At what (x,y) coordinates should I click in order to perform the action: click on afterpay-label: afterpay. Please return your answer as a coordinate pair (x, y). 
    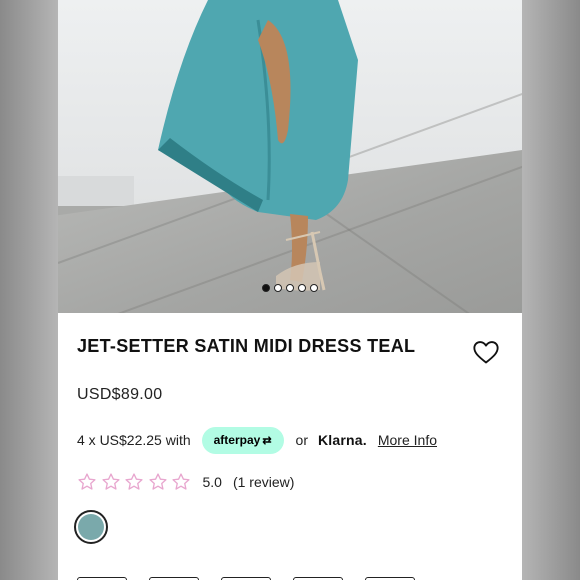
    Looking at the image, I should click on (237, 440).